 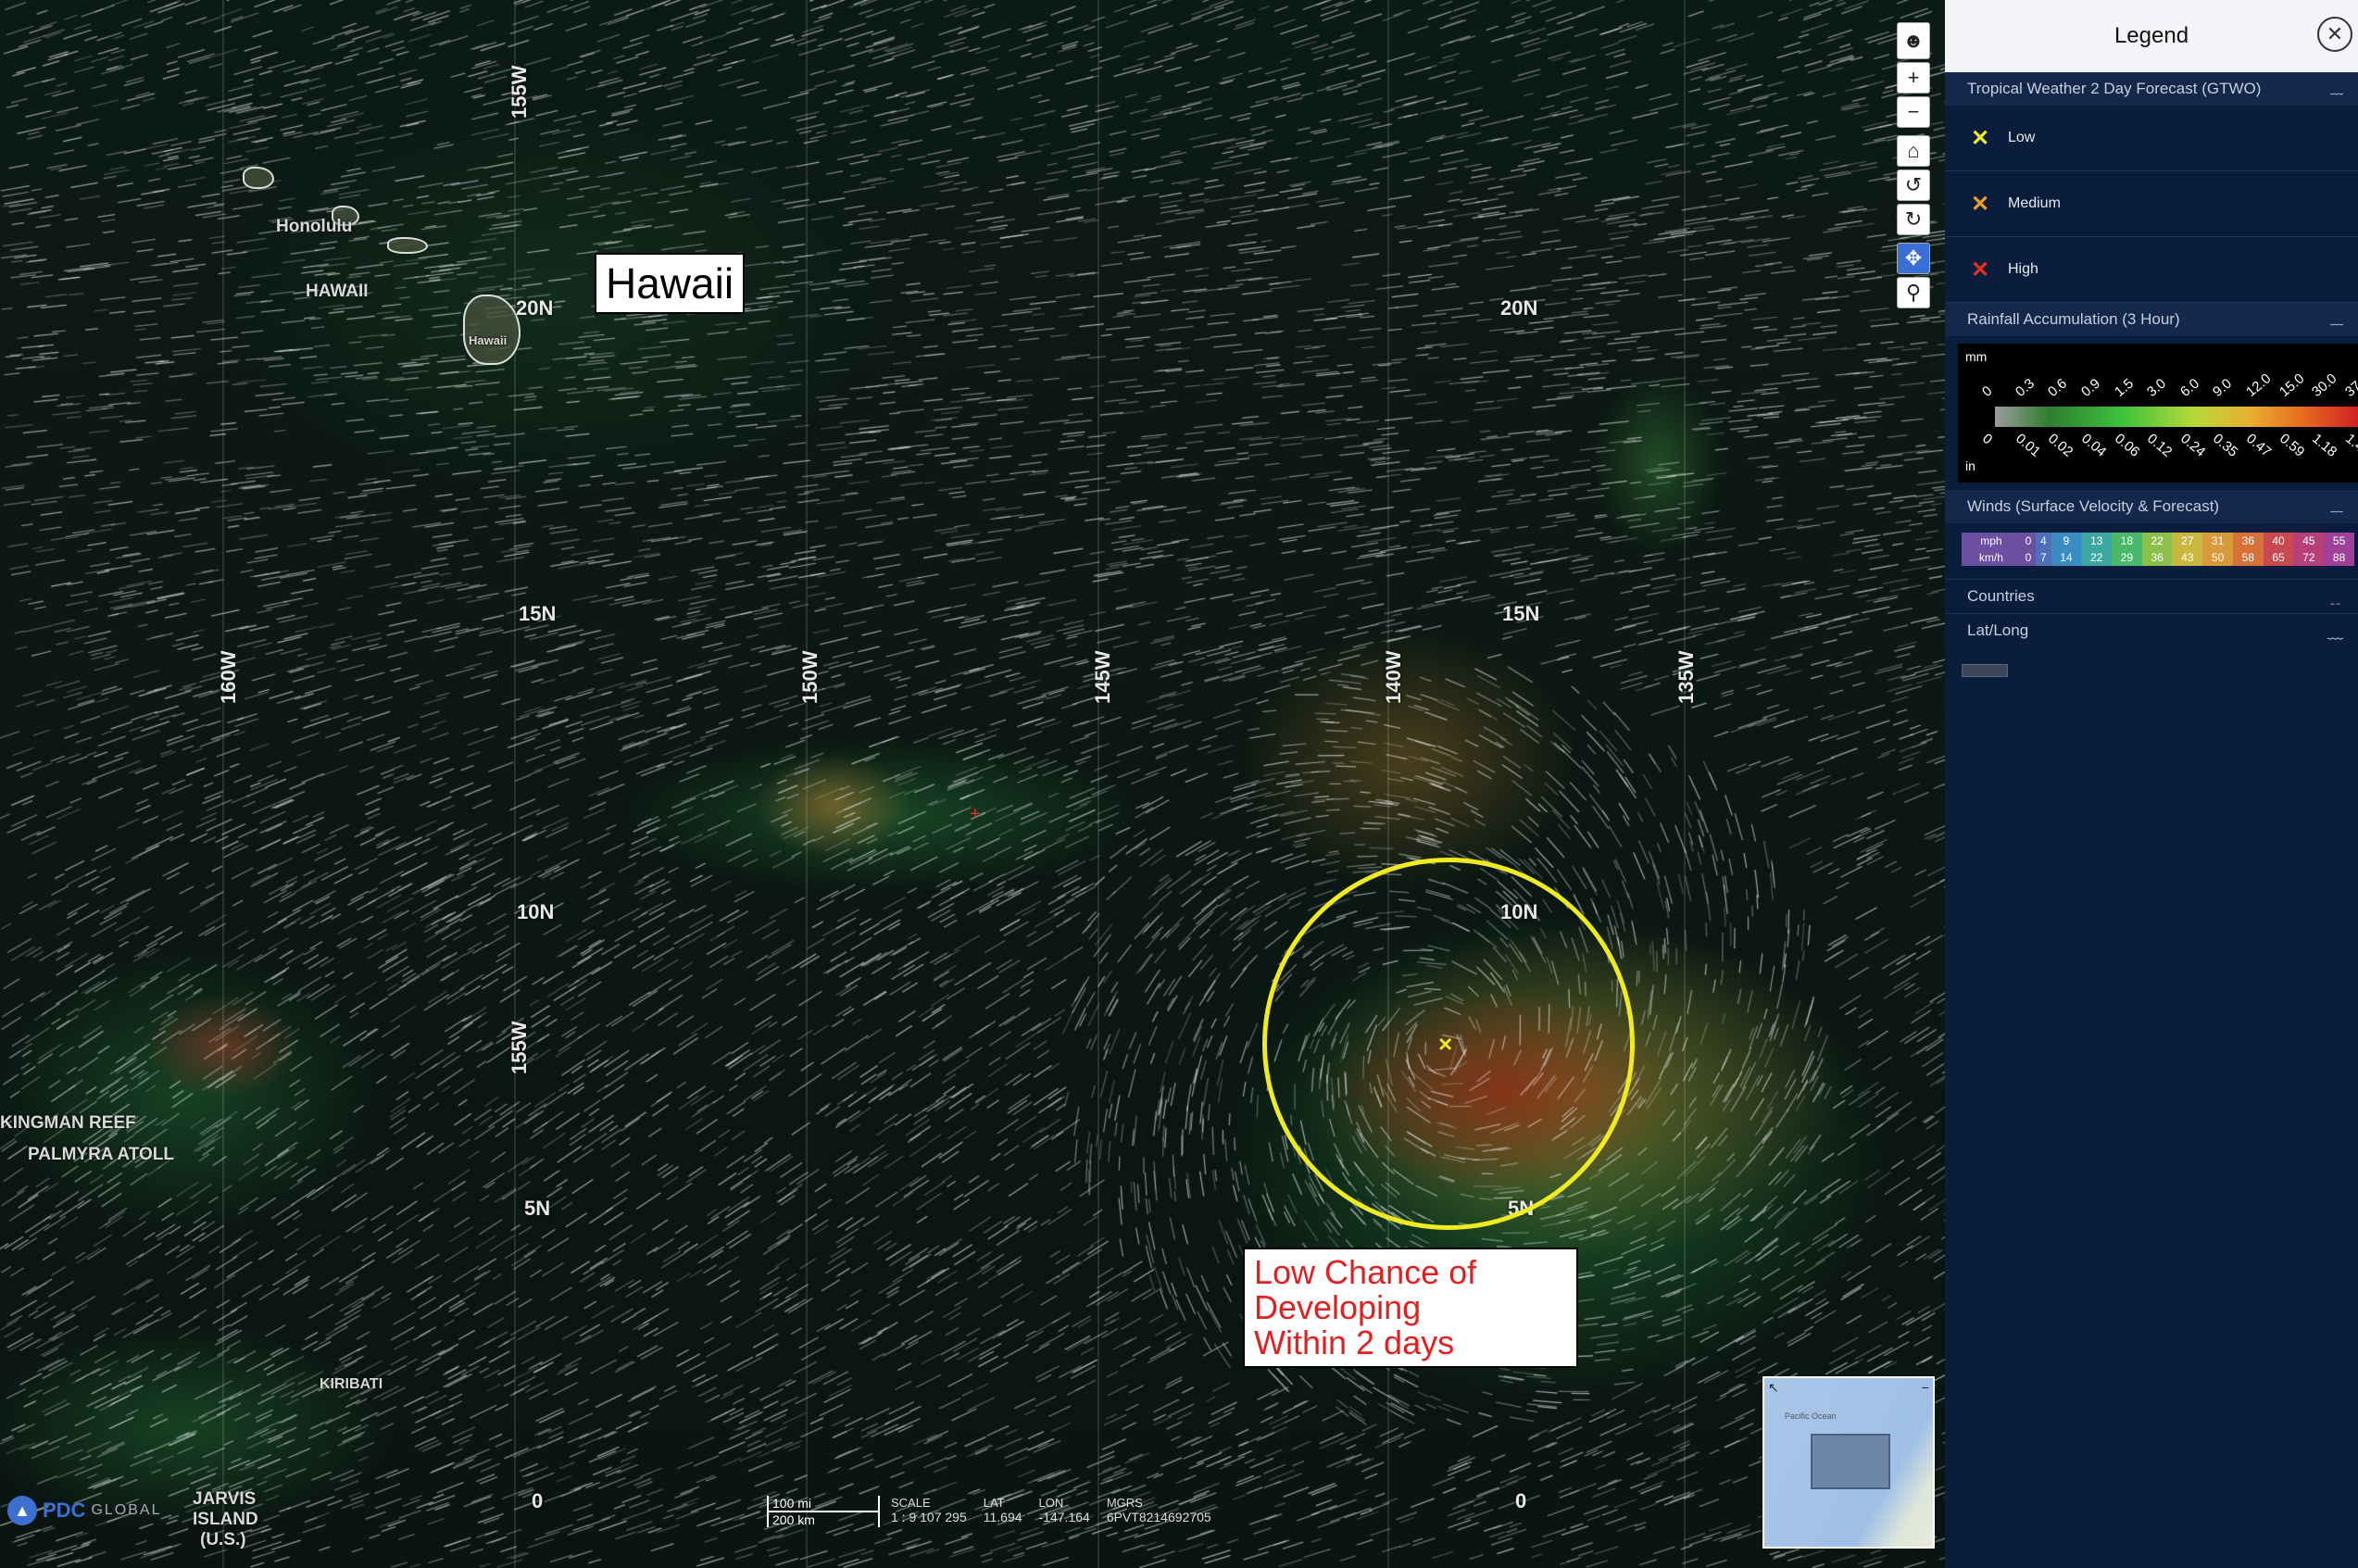 What do you see at coordinates (2259, 446) in the screenshot?
I see `rain-in-tick: 0.47` at bounding box center [2259, 446].